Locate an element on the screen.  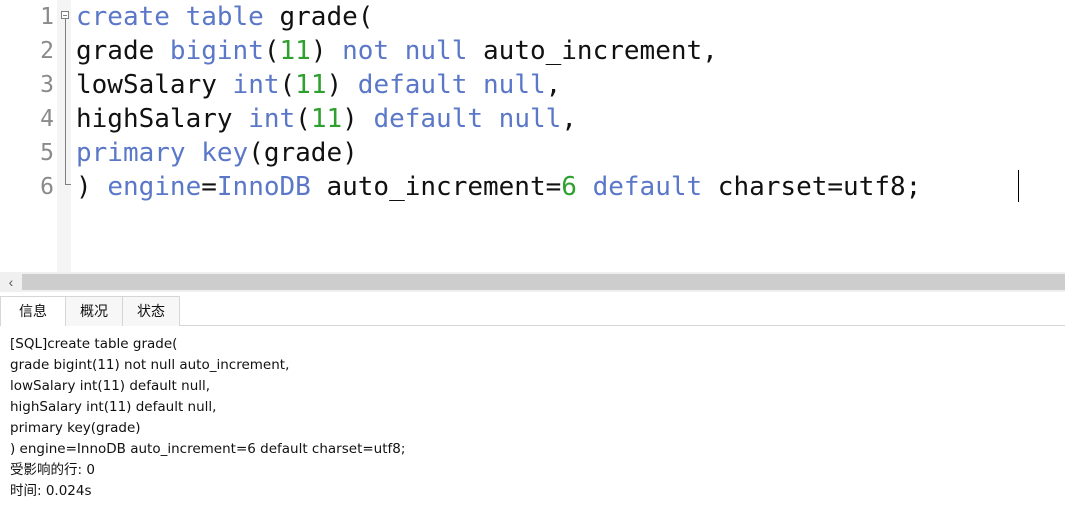
code-line: lowSalary int(11) default null, is located at coordinates (318, 85).